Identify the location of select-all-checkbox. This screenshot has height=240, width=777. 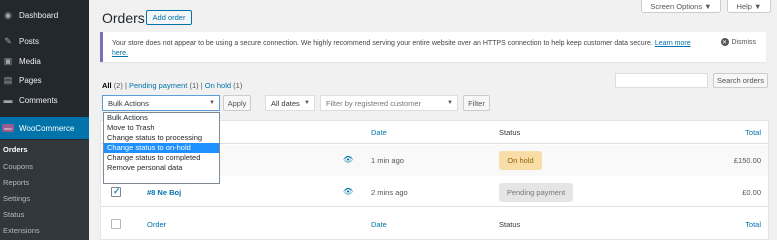
(116, 224).